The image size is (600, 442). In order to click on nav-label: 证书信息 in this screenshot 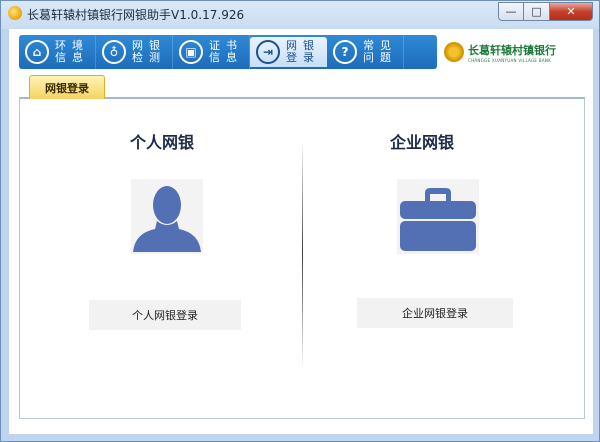, I will do `click(226, 51)`.